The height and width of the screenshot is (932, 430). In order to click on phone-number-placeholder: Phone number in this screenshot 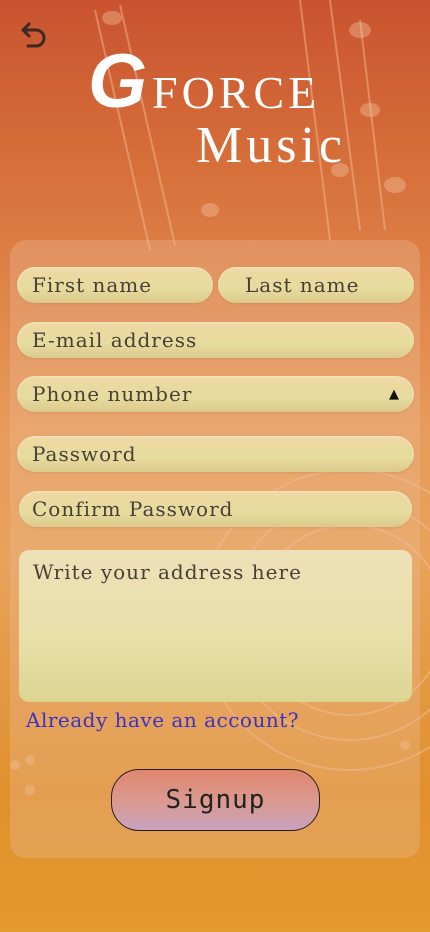, I will do `click(112, 394)`.